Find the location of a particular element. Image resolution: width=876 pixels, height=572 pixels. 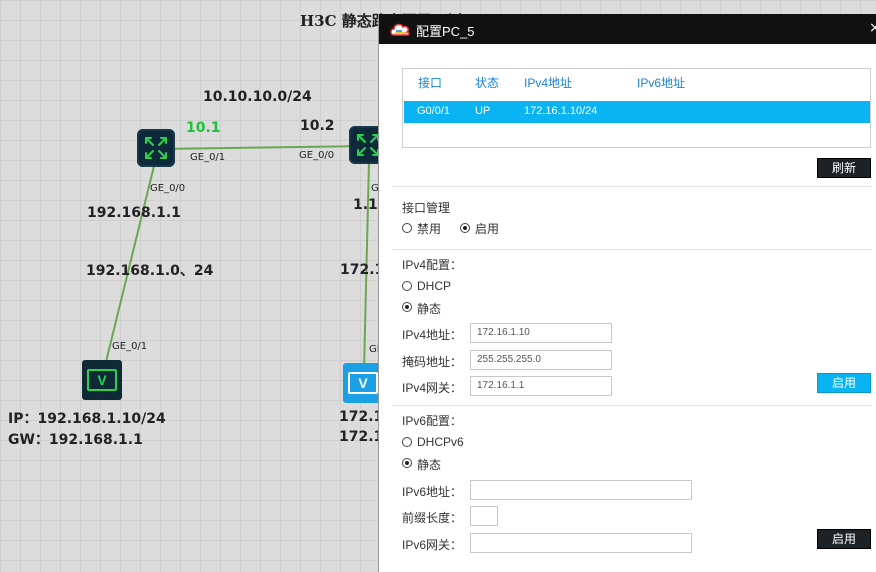

r2-port-left: GE_0/0 is located at coordinates (317, 155).